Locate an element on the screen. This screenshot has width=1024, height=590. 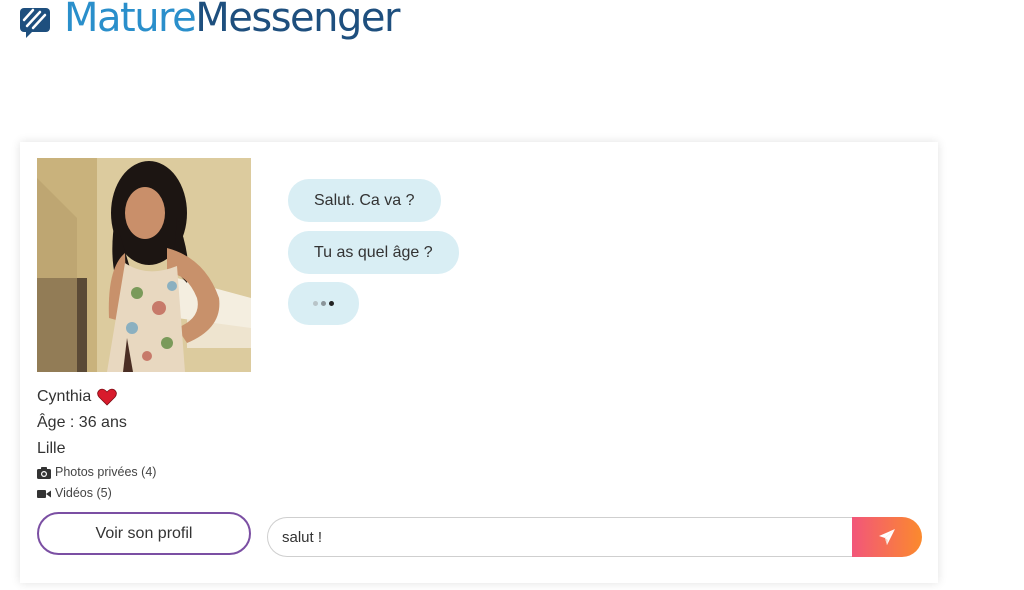
private-photos-label: Photos privées (4) is located at coordinates (106, 472).